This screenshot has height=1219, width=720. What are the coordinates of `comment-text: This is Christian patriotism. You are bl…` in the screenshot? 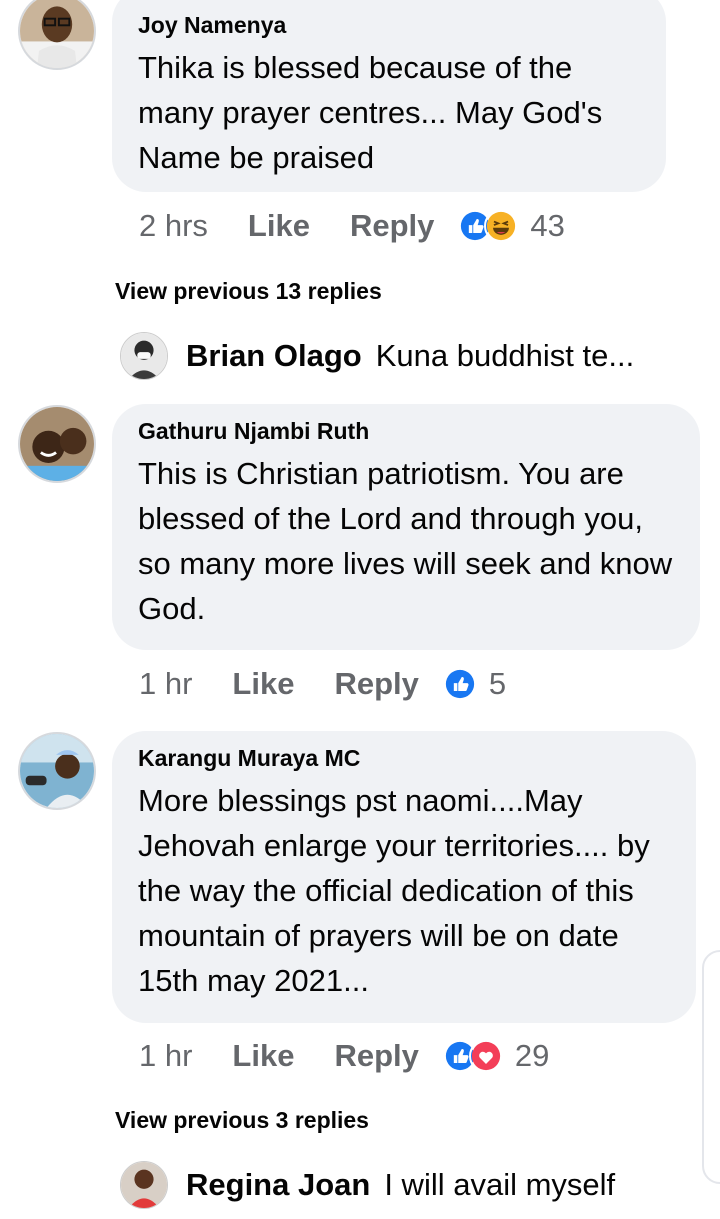 It's located at (405, 541).